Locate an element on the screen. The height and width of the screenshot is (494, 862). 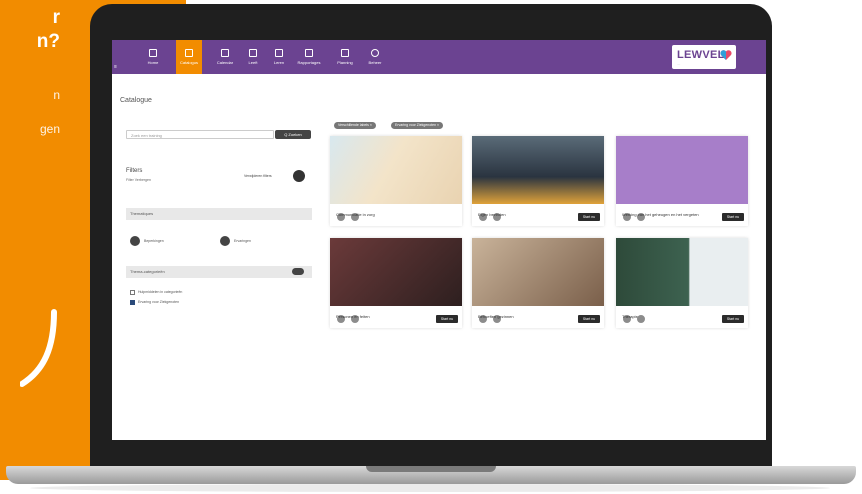
nav-item-home: Home is located at coordinates (153, 57).